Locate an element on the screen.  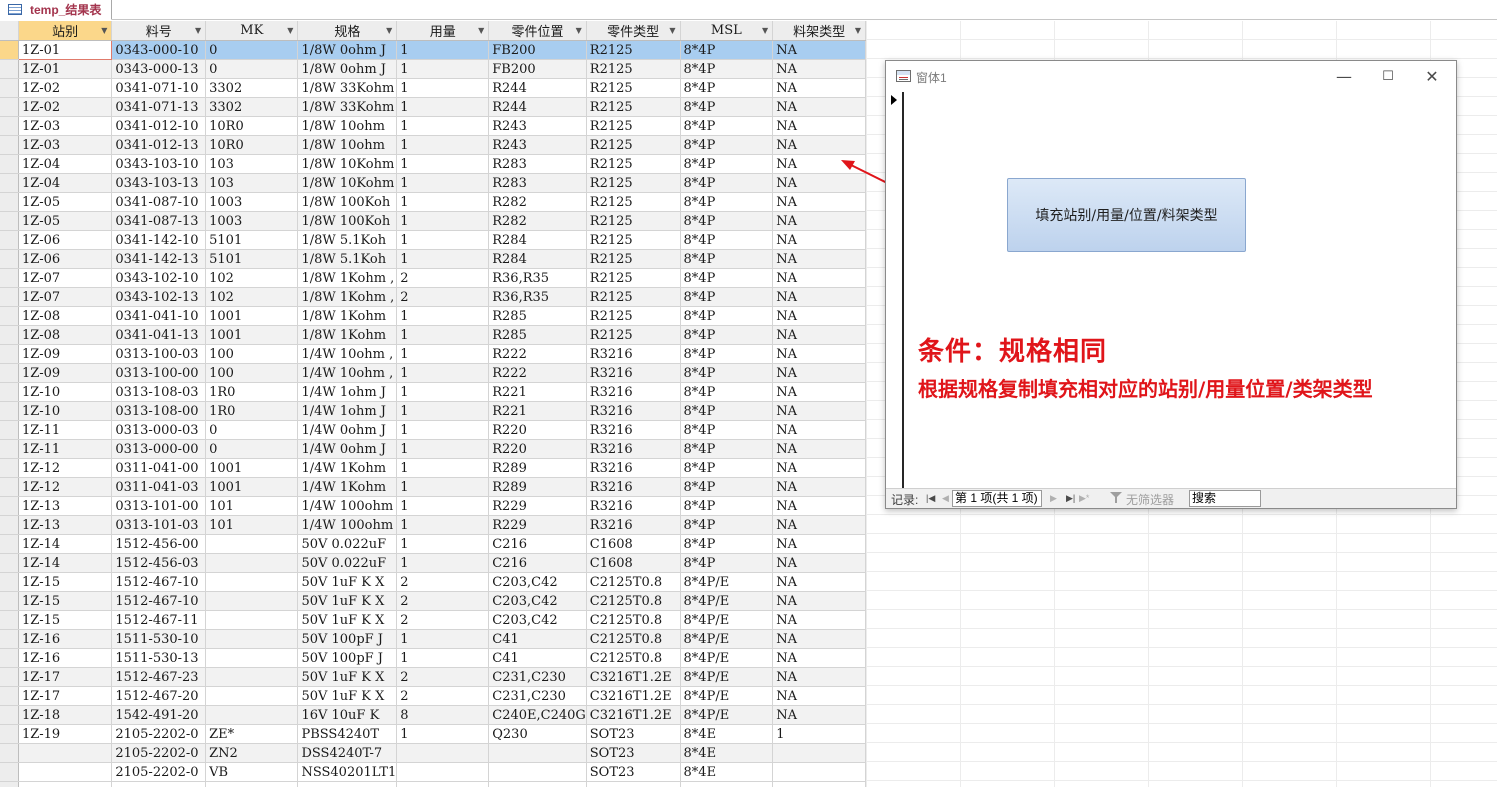
table-cell: C3216T1.2E is located at coordinates (633, 696).